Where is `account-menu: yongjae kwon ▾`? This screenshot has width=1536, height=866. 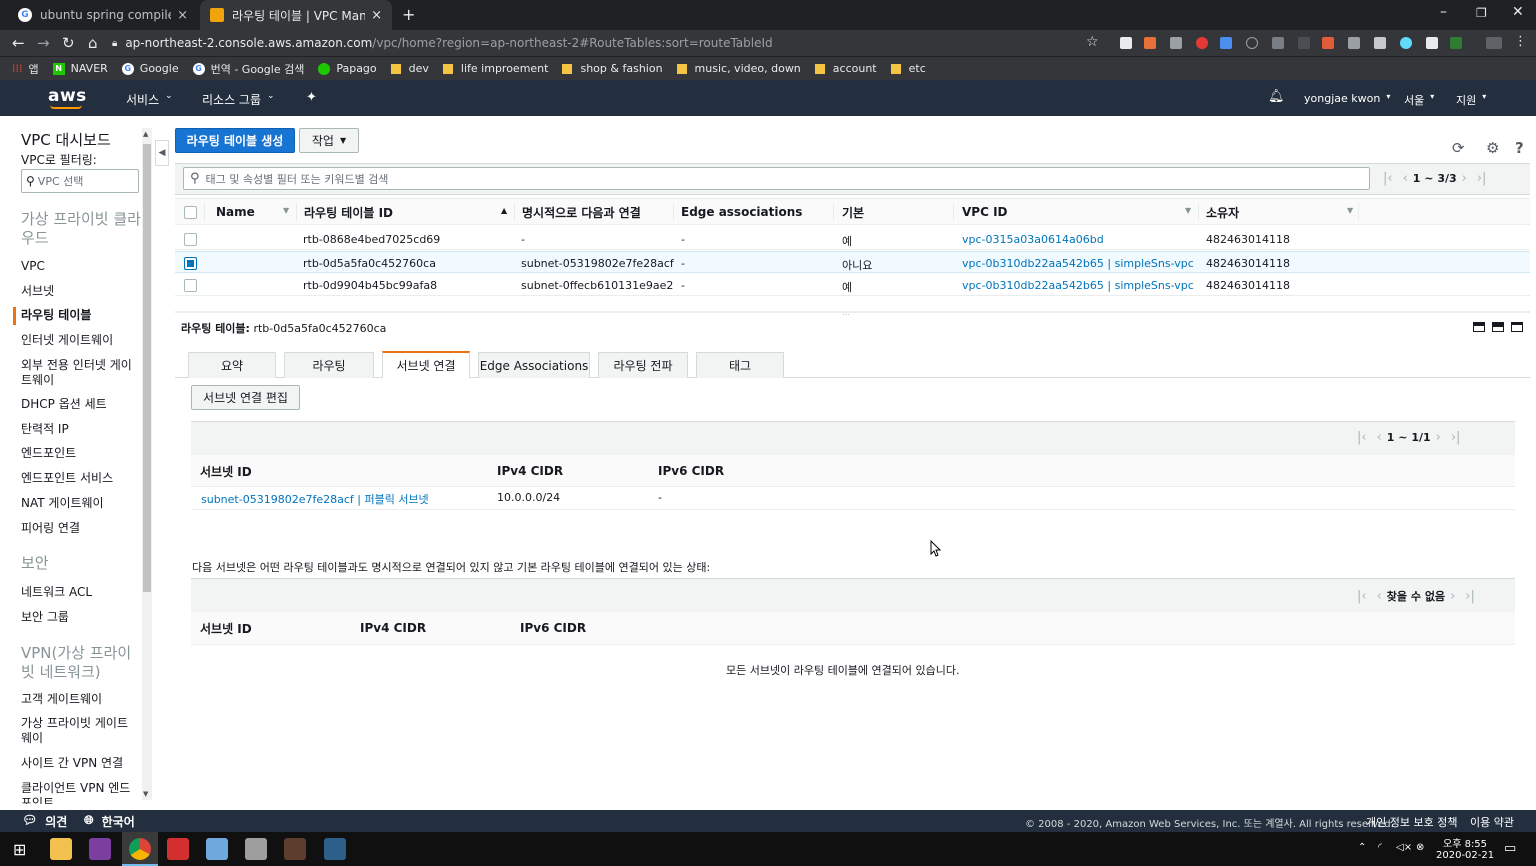
account-menu: yongjae kwon ▾ is located at coordinates (1347, 98).